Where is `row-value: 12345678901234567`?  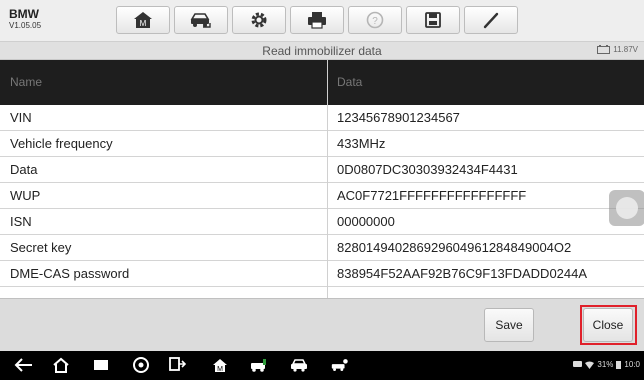
row-value: 12345678901234567 is located at coordinates (398, 117).